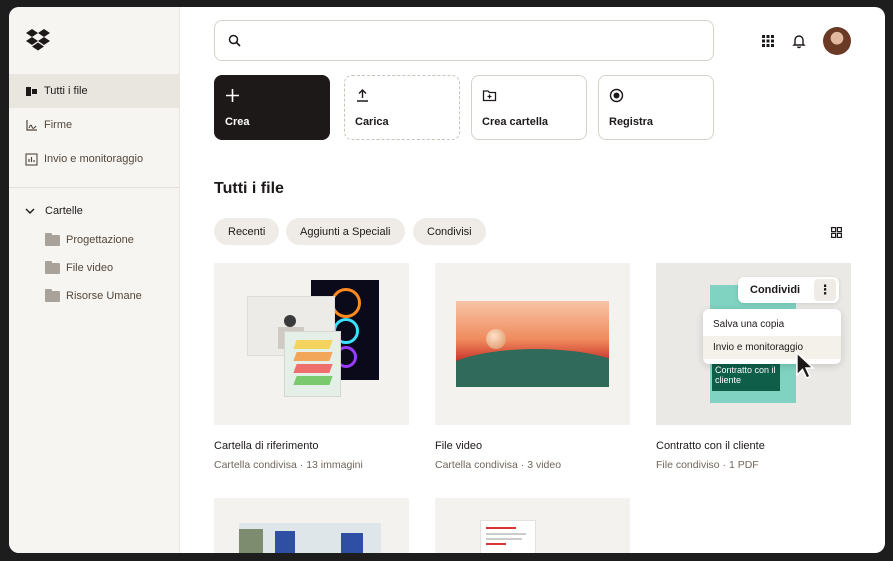 This screenshot has width=893, height=561. I want to click on folder-label: Risorse Umane, so click(104, 296).